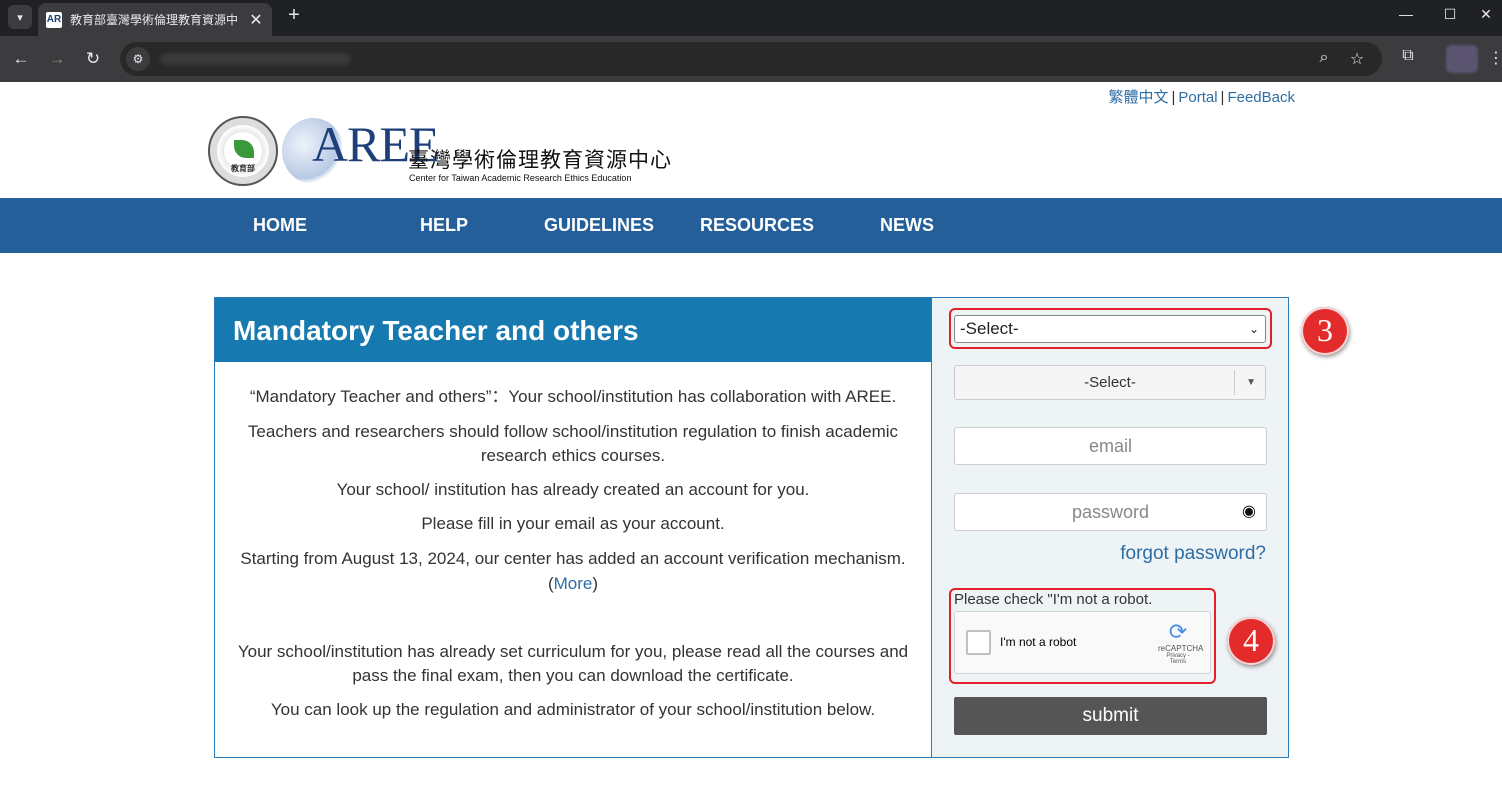 The width and height of the screenshot is (1502, 793). What do you see at coordinates (595, 583) in the screenshot?
I see `paren-close: )` at bounding box center [595, 583].